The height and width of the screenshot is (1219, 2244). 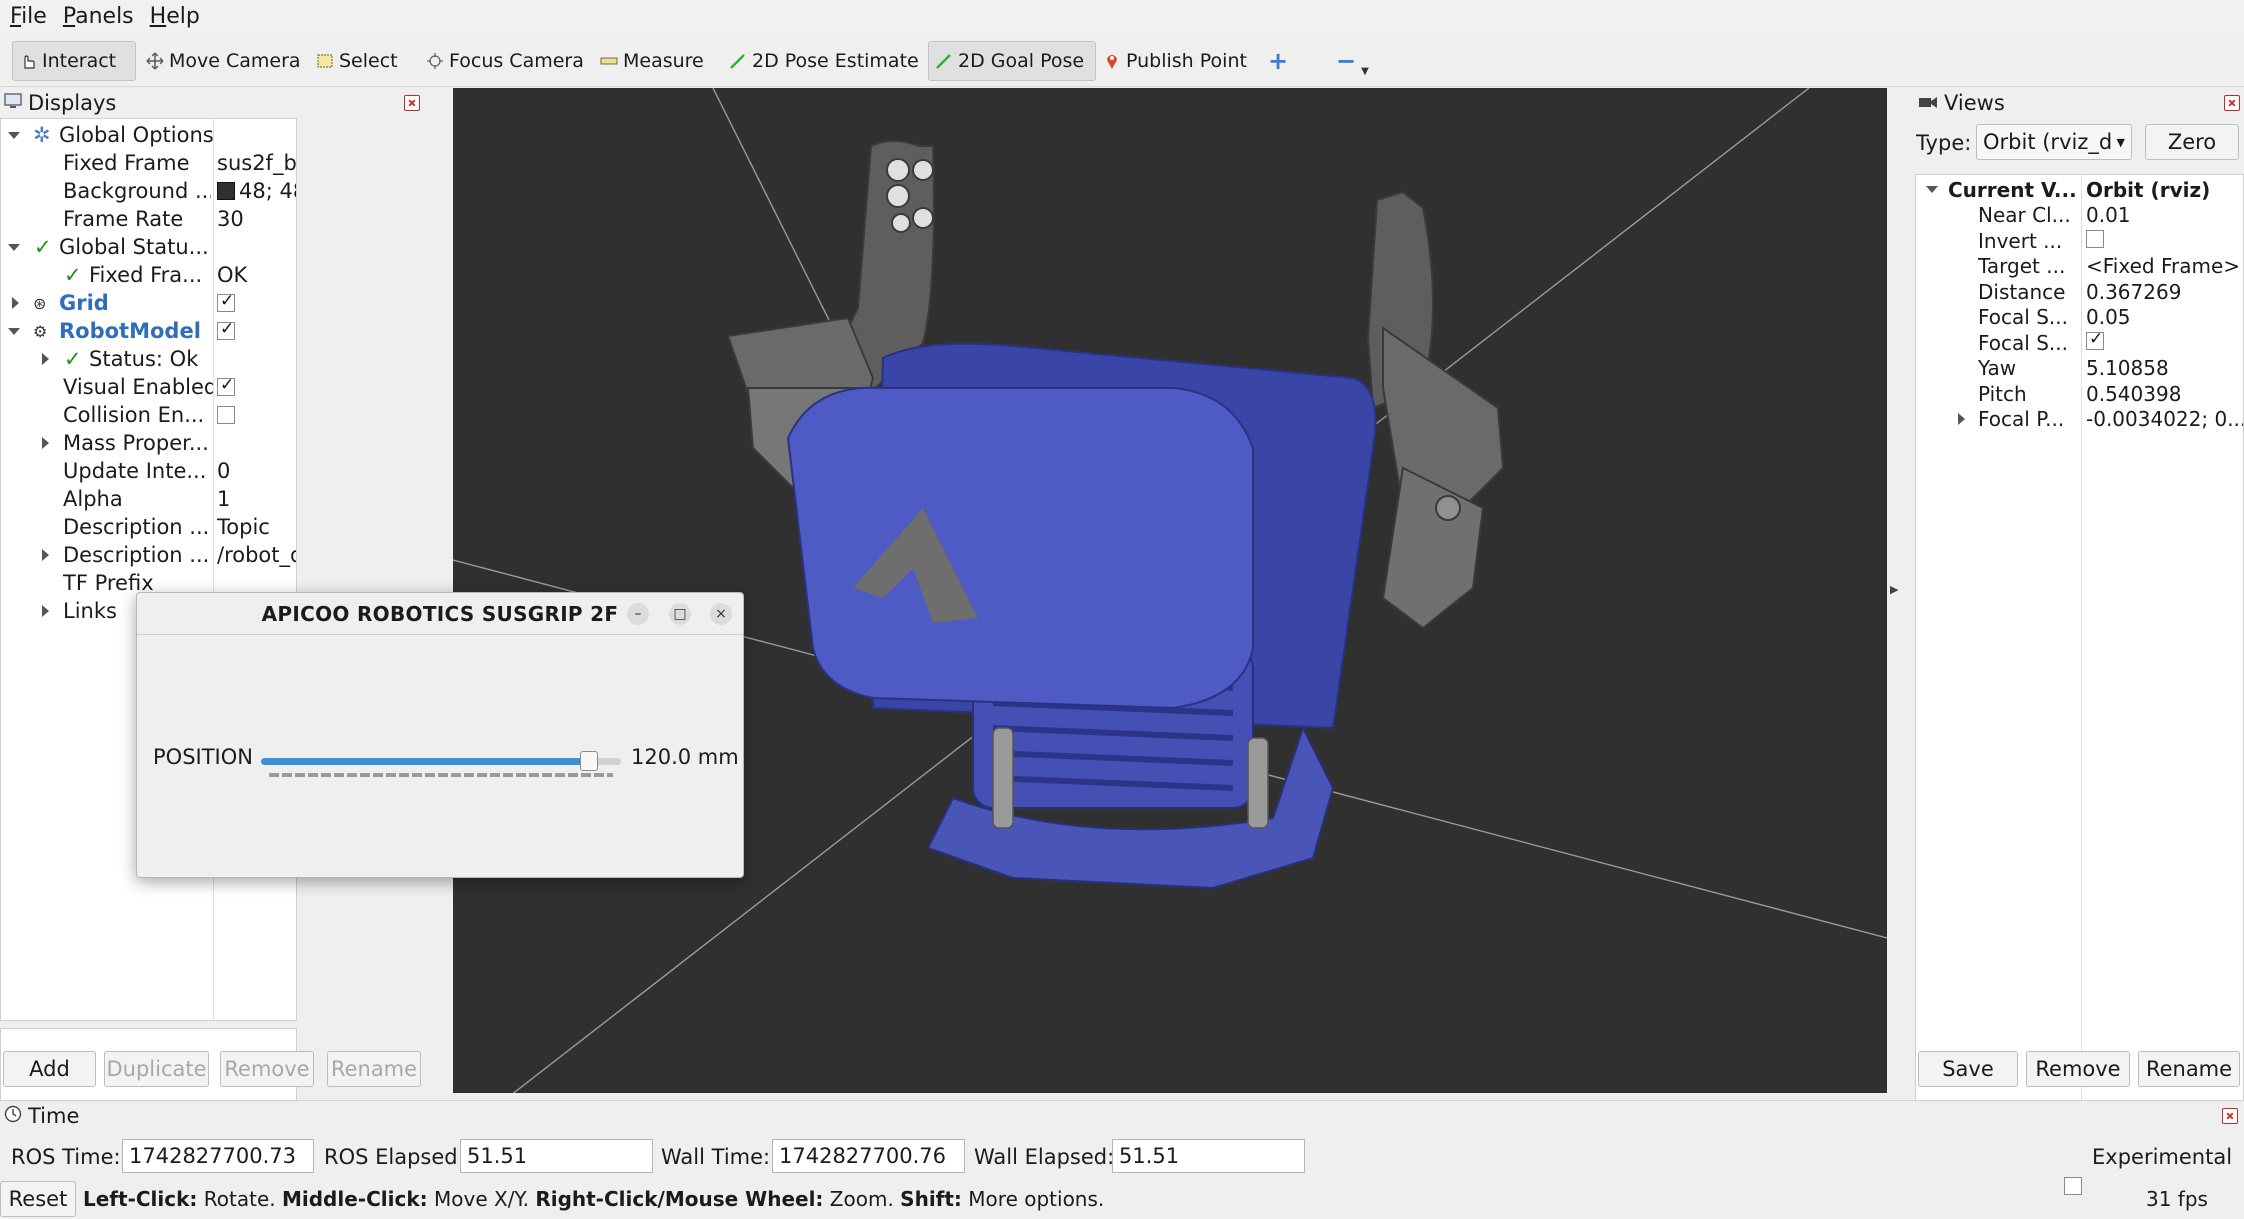 What do you see at coordinates (1928, 103) in the screenshot?
I see `camera-icon` at bounding box center [1928, 103].